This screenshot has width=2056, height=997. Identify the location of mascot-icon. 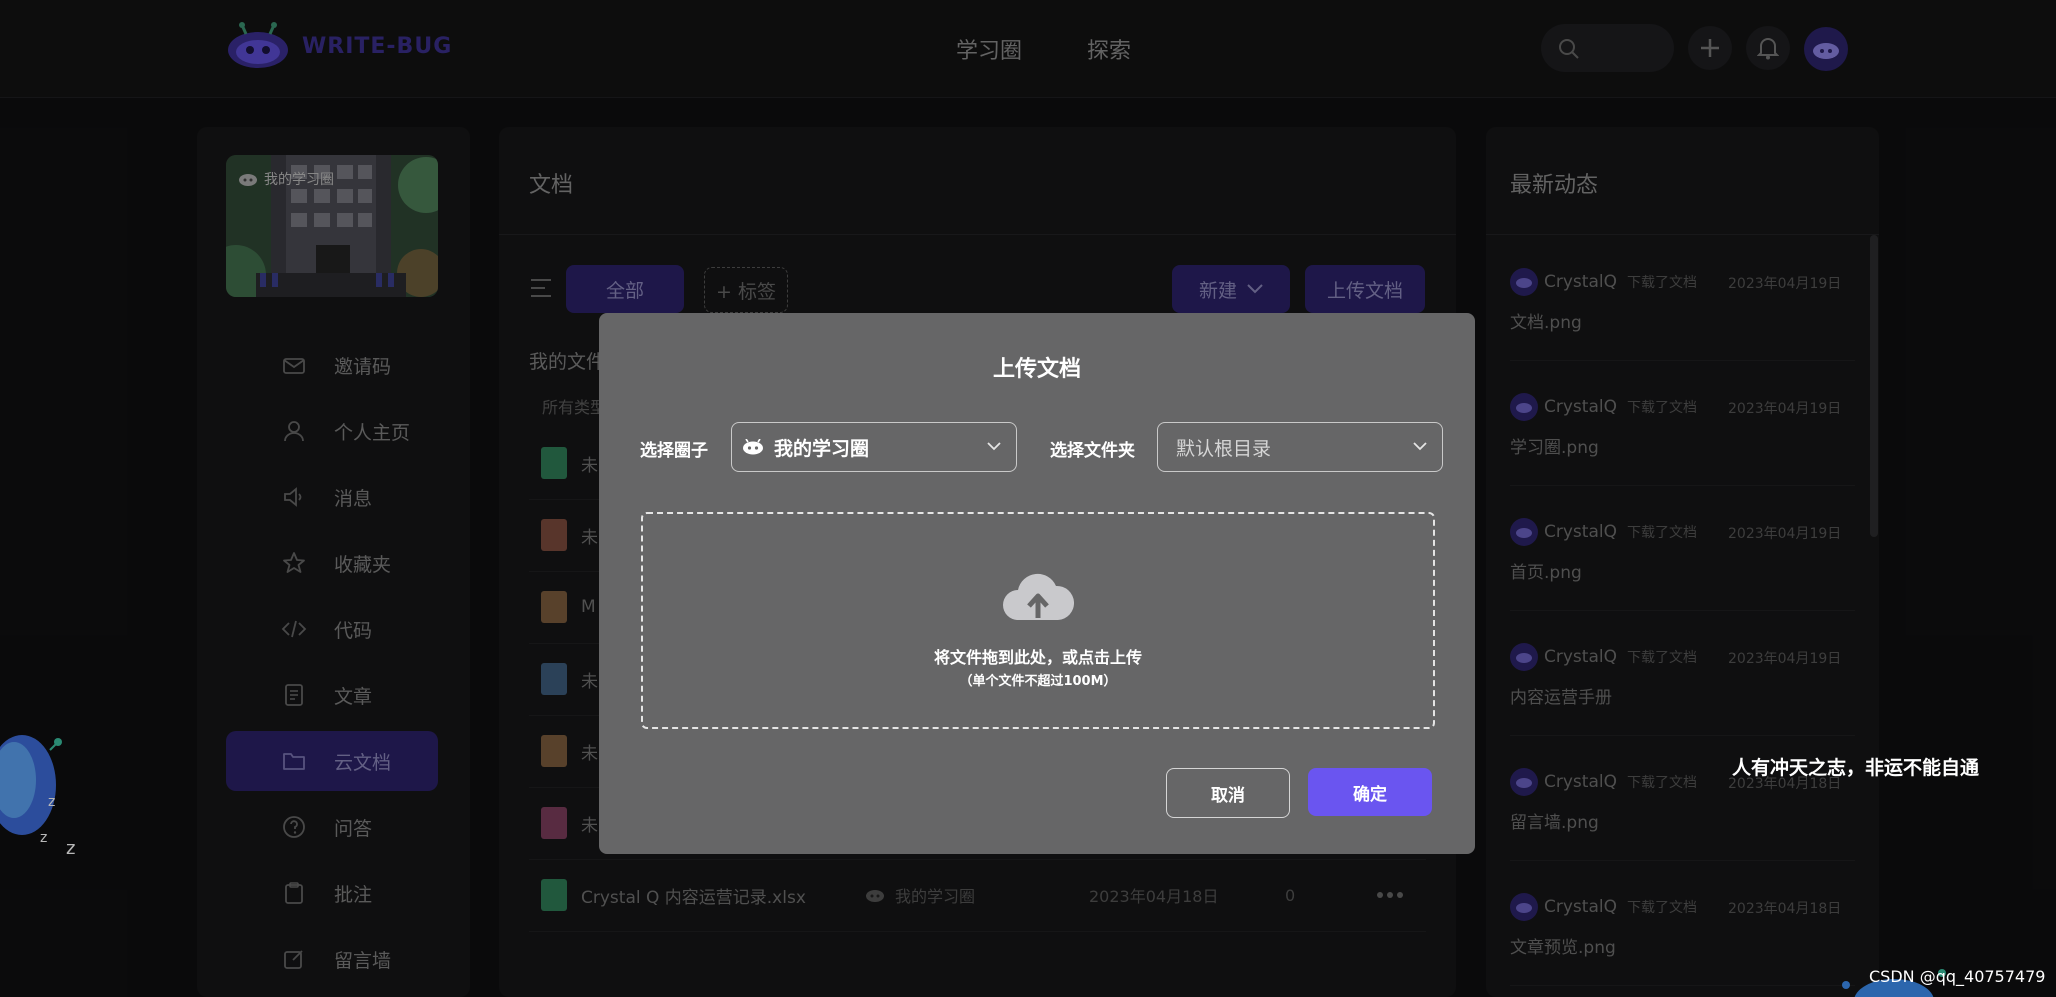
(753, 447).